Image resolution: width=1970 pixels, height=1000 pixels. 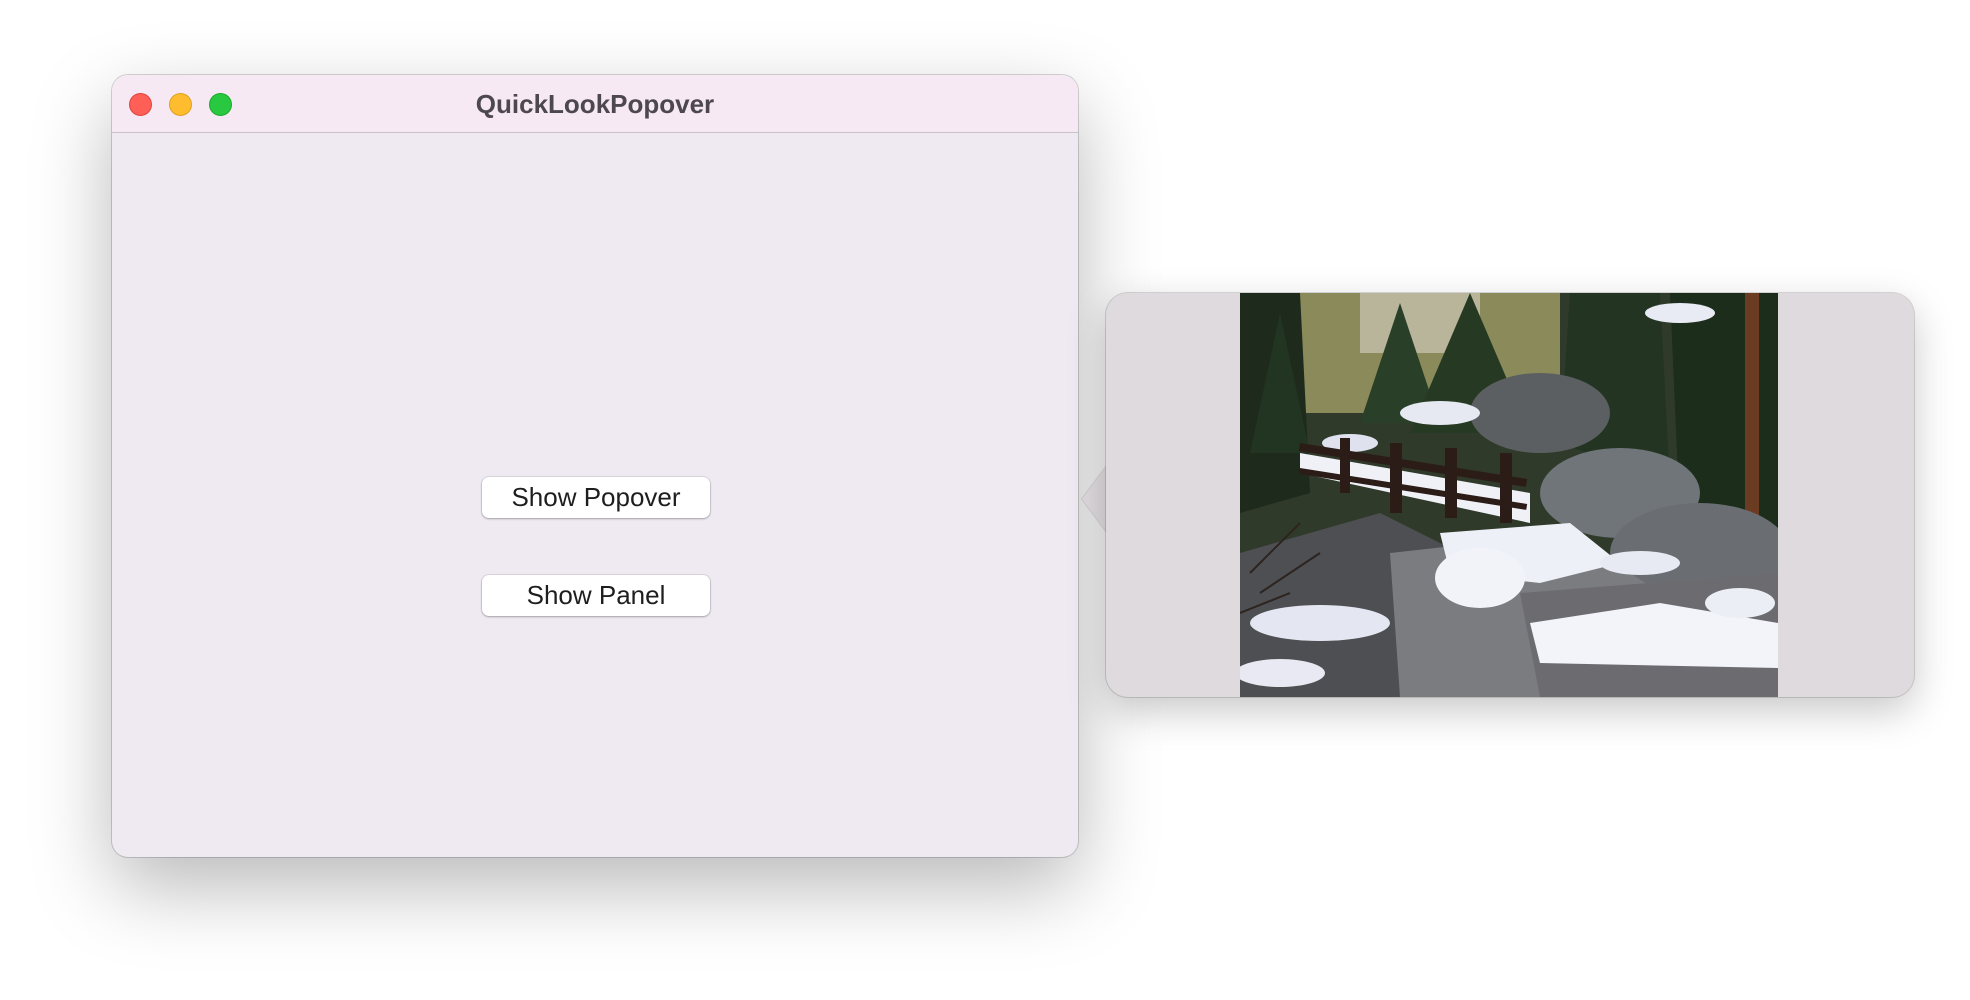 I want to click on show-popover-button: Show Popover, so click(x=596, y=497).